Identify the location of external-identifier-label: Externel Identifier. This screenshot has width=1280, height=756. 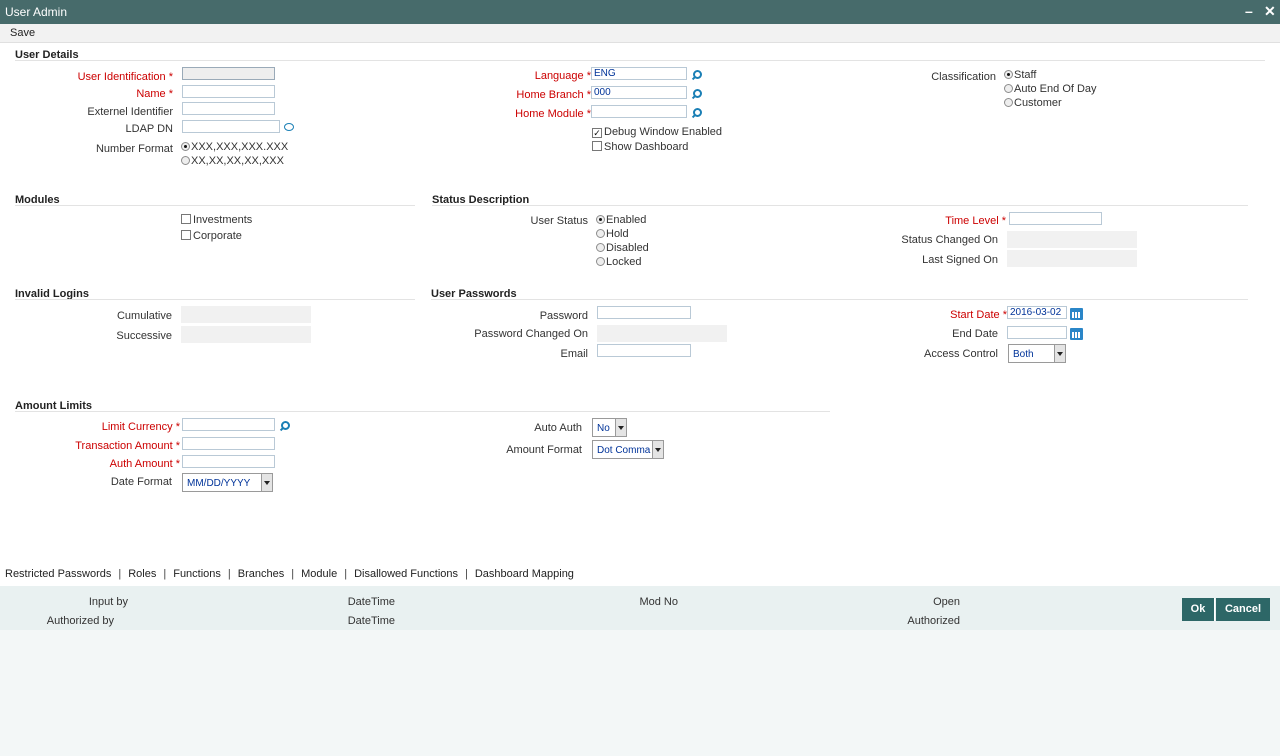
(130, 112).